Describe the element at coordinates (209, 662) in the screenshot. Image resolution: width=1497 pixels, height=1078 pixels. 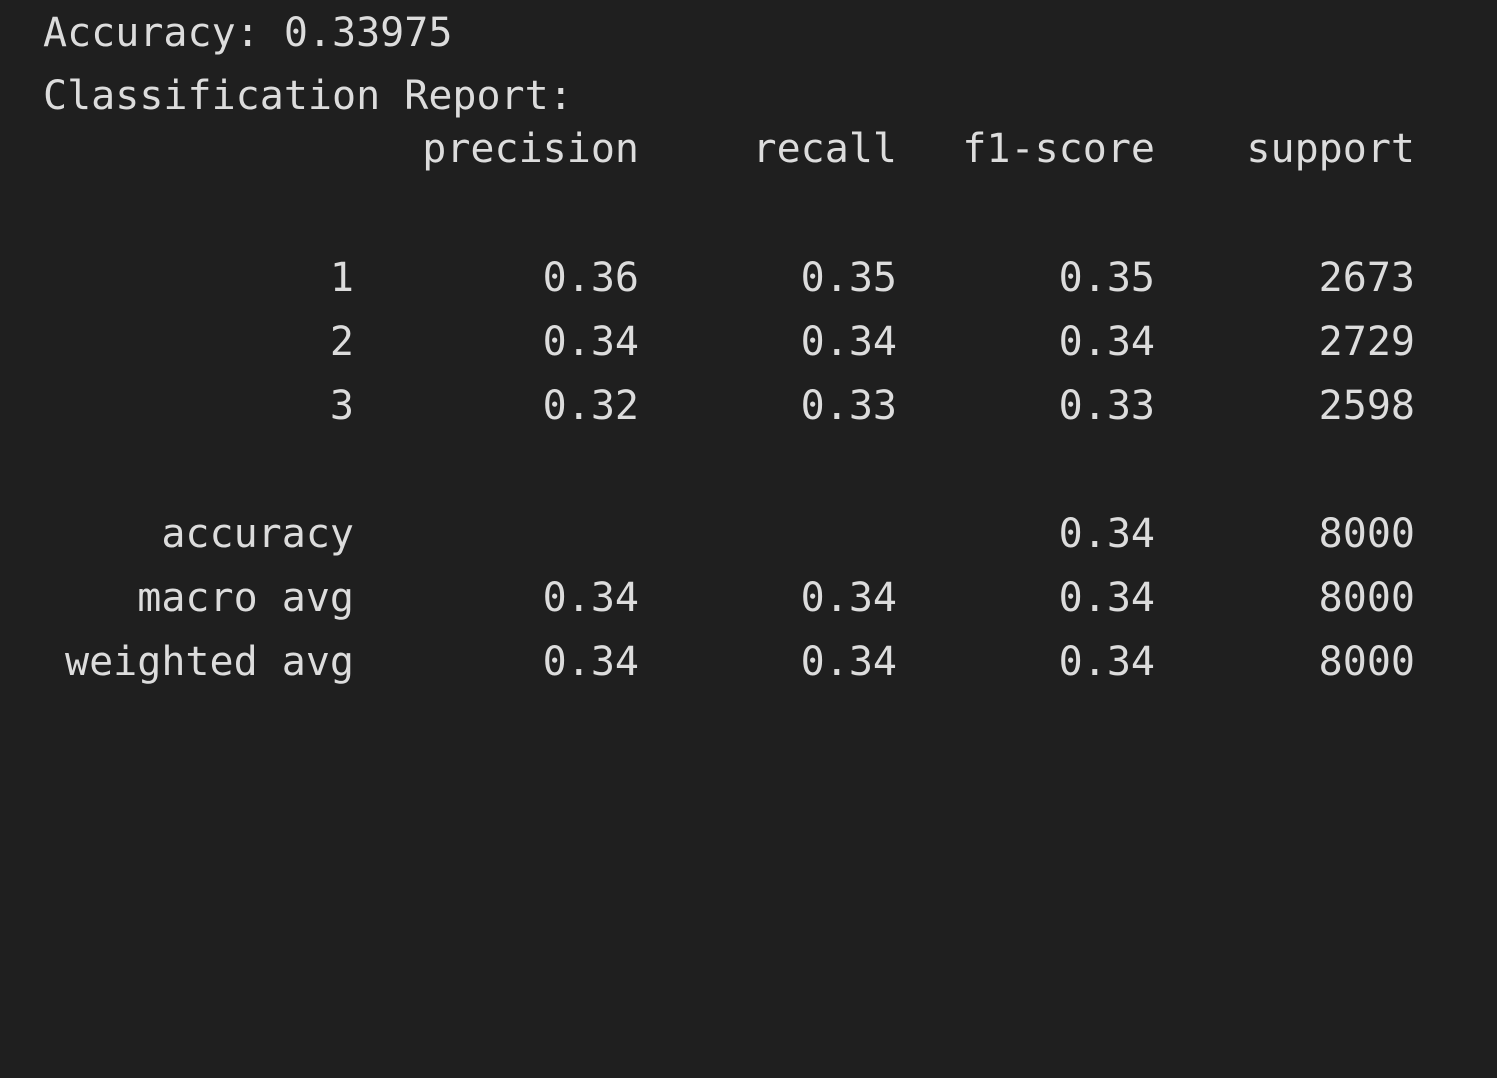
I see `row-label: weighted avg` at that location.